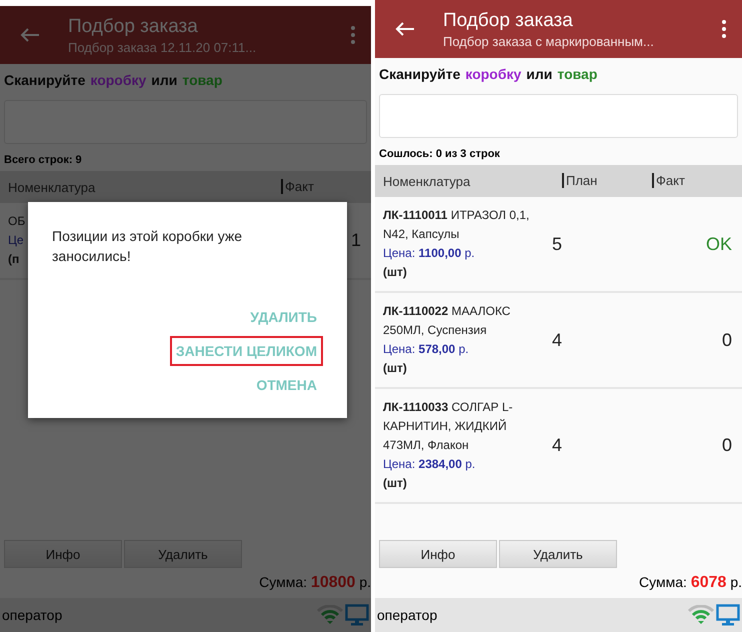  Describe the element at coordinates (355, 240) in the screenshot. I see `fact-quantity: 1` at that location.